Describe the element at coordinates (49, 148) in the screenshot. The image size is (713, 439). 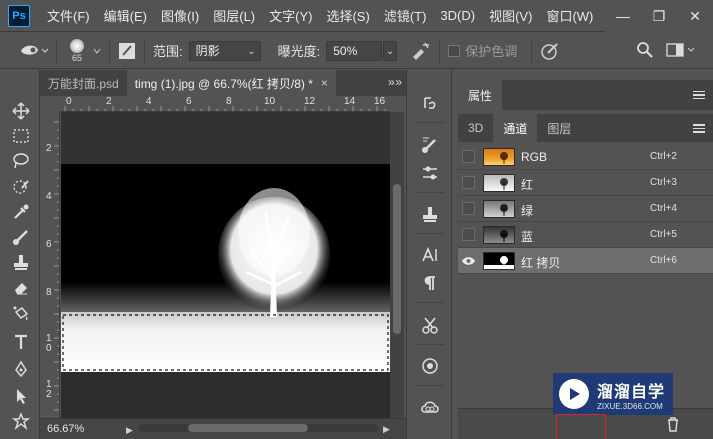
I see `ruler-label: 2` at that location.